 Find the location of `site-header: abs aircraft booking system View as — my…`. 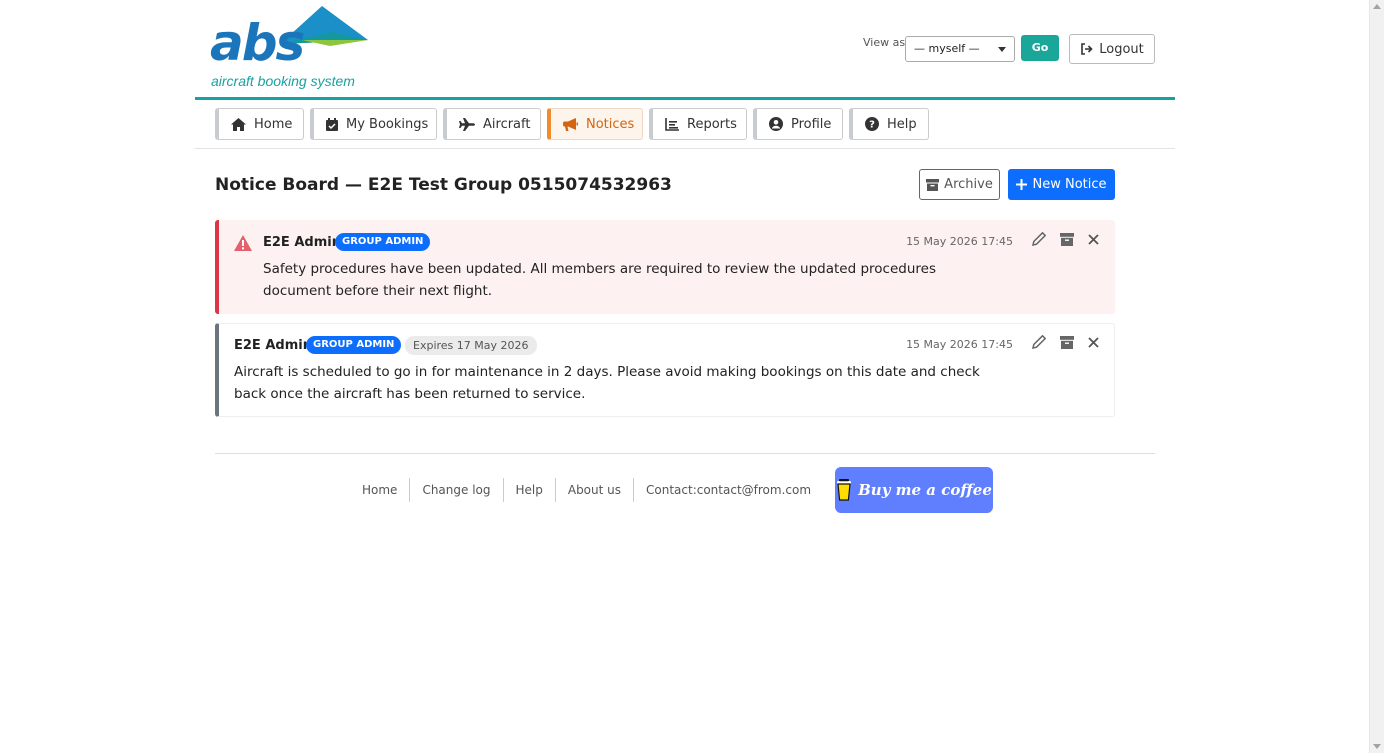

site-header: abs aircraft booking system View as — my… is located at coordinates (685, 50).